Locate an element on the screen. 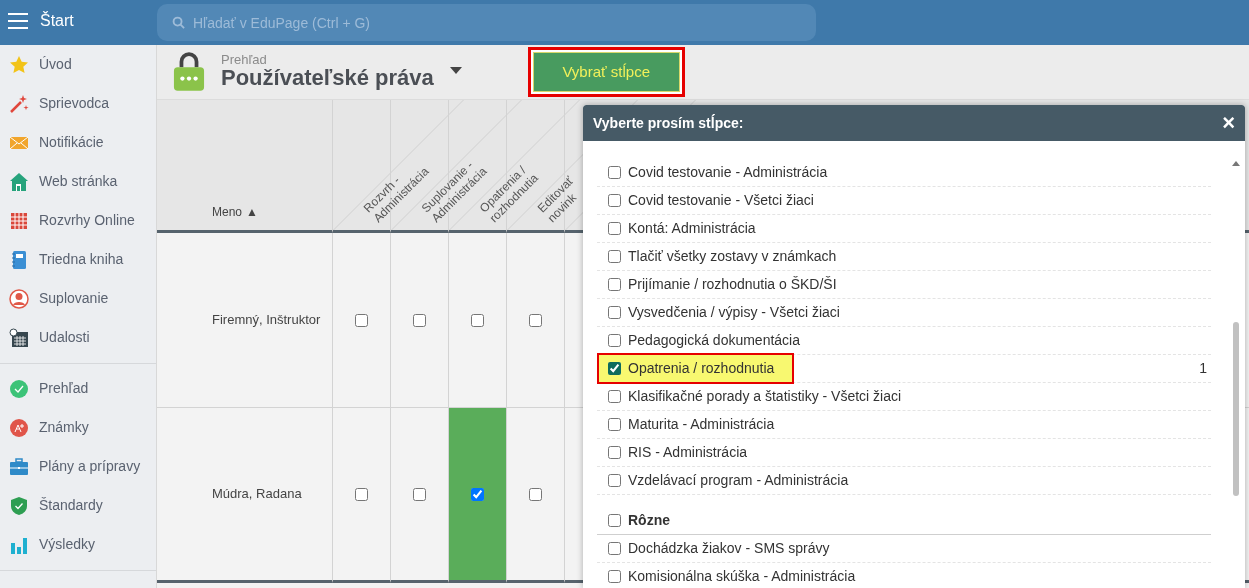 The width and height of the screenshot is (1249, 588). sidebar-item: Štandardy is located at coordinates (78, 505).